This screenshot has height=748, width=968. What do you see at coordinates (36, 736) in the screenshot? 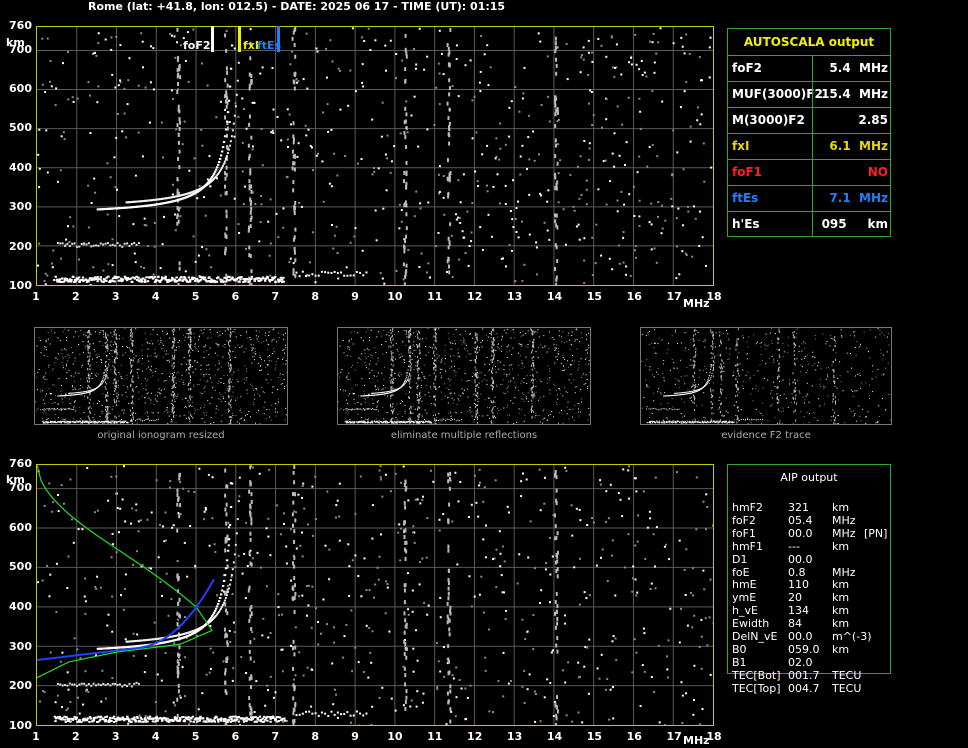
I see `bottom-x-tick: 1` at bounding box center [36, 736].